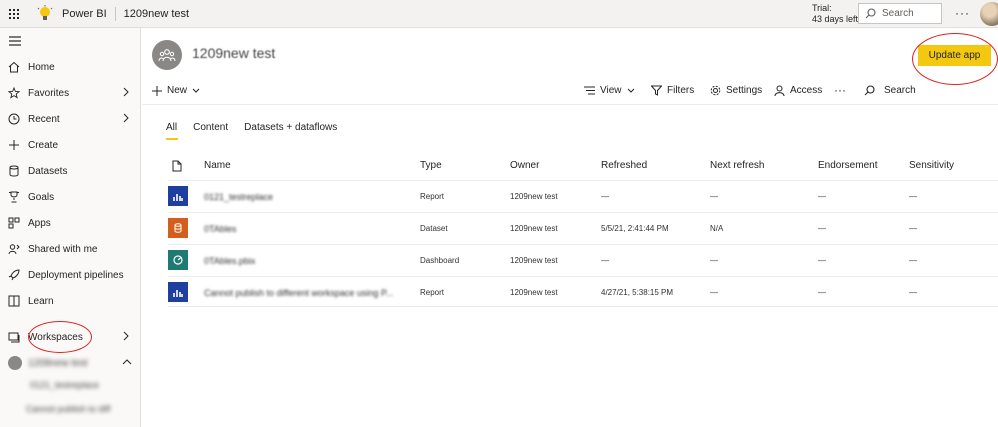 The image size is (998, 427). What do you see at coordinates (178, 228) in the screenshot?
I see `dataset-icon` at bounding box center [178, 228].